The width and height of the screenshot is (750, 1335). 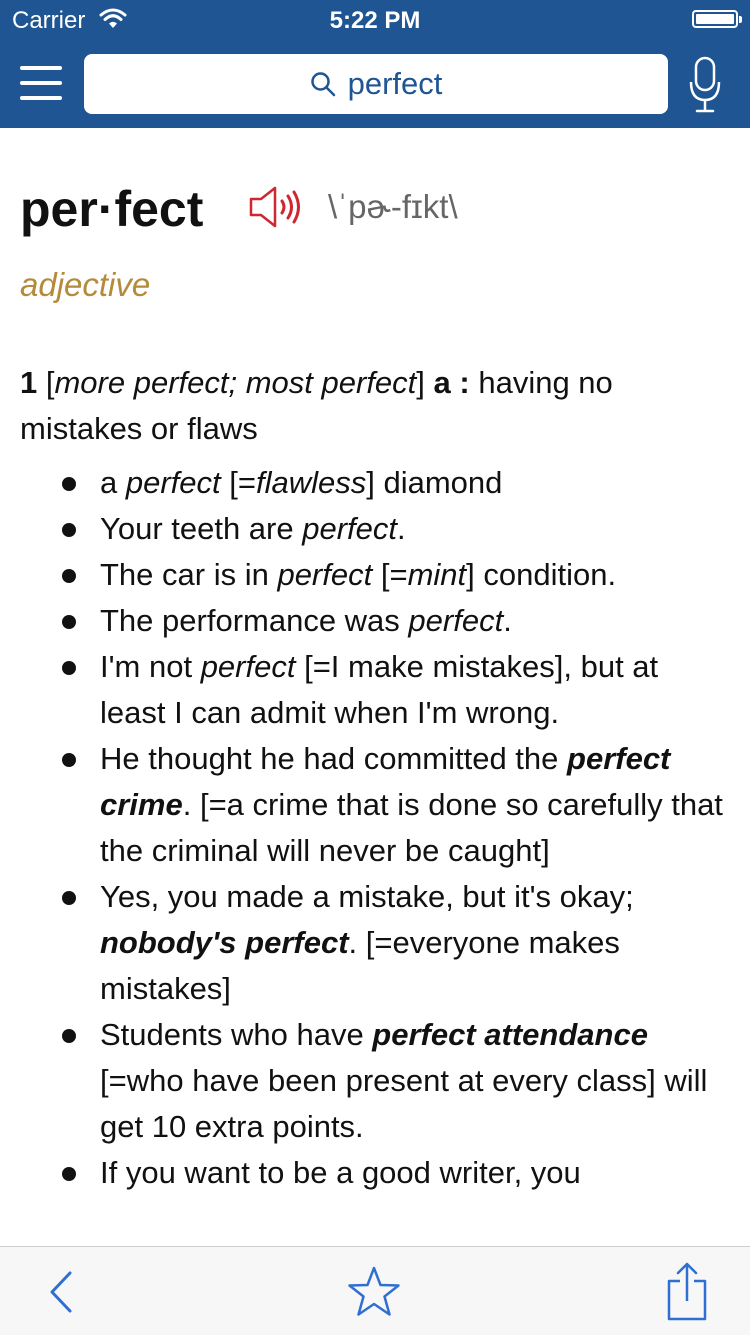 I want to click on pronunciation: \ˈpɚ-fɪkt\, so click(x=393, y=206).